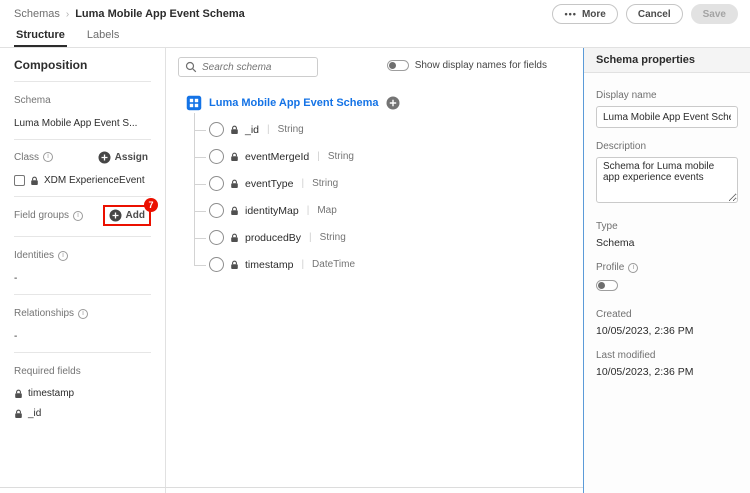 The image size is (750, 493). Describe the element at coordinates (645, 331) in the screenshot. I see `created-value: 10/05/2023, 2:36 PM` at that location.